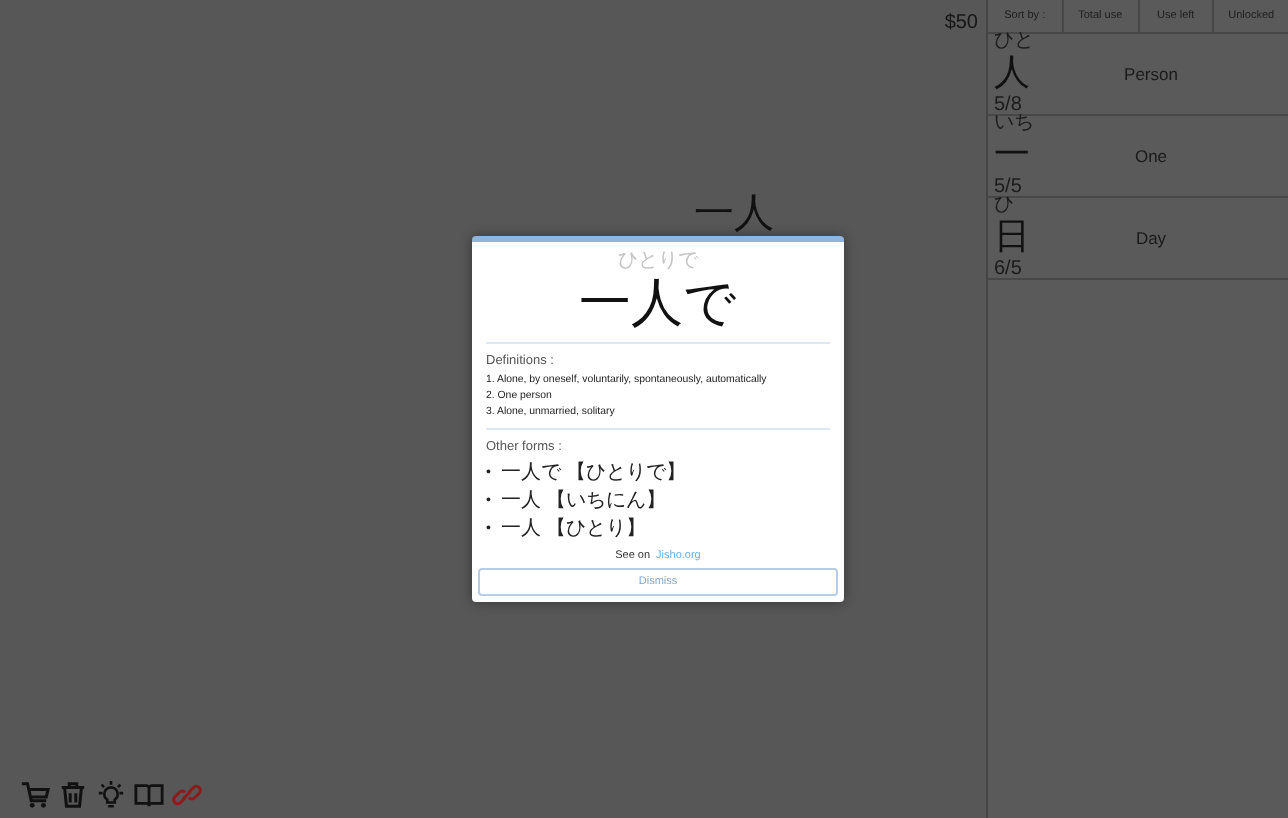 This screenshot has width=1288, height=818. What do you see at coordinates (1014, 42) in the screenshot?
I see `kanji-reading: ひと` at bounding box center [1014, 42].